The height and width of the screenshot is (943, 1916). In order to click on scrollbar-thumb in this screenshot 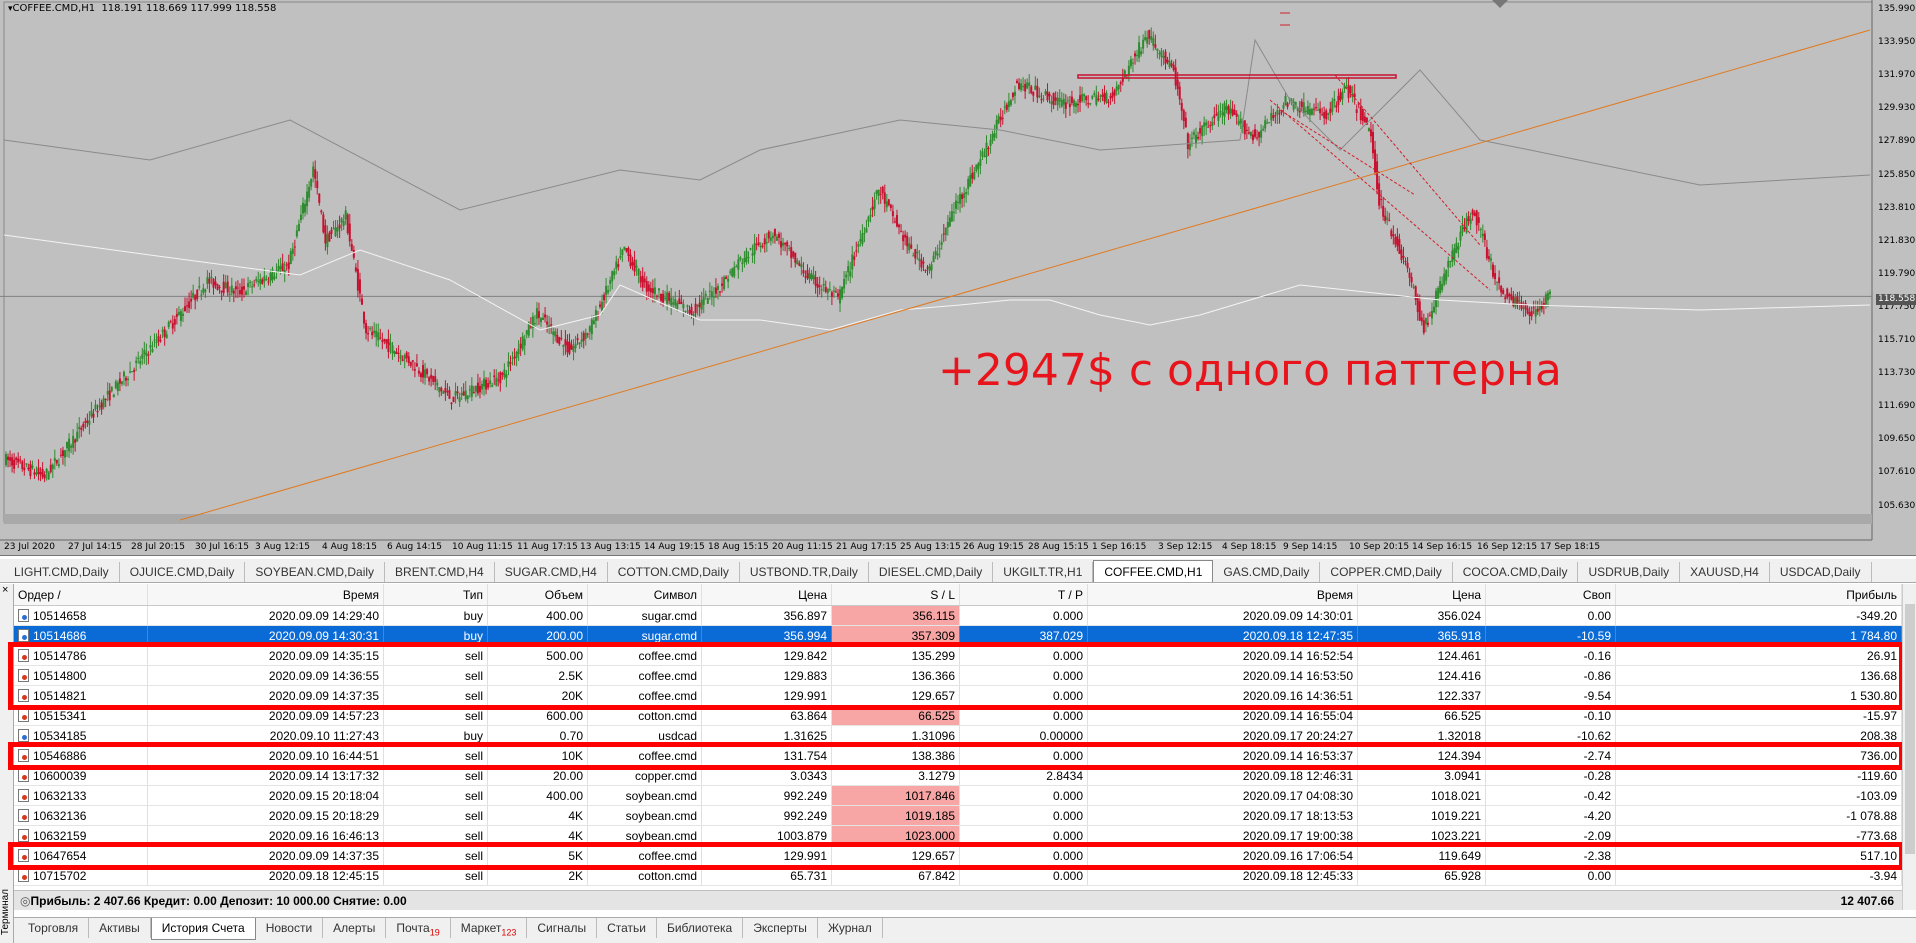, I will do `click(1910, 729)`.